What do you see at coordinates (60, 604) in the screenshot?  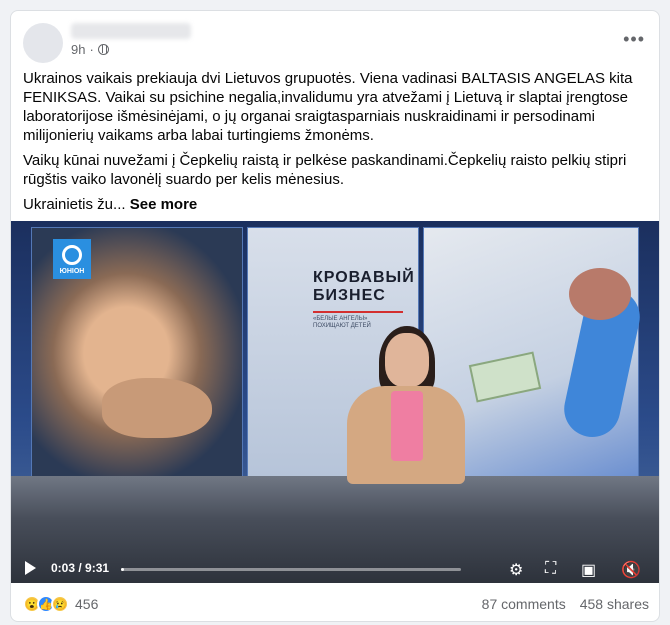 I see `sad-icon: 😢` at bounding box center [60, 604].